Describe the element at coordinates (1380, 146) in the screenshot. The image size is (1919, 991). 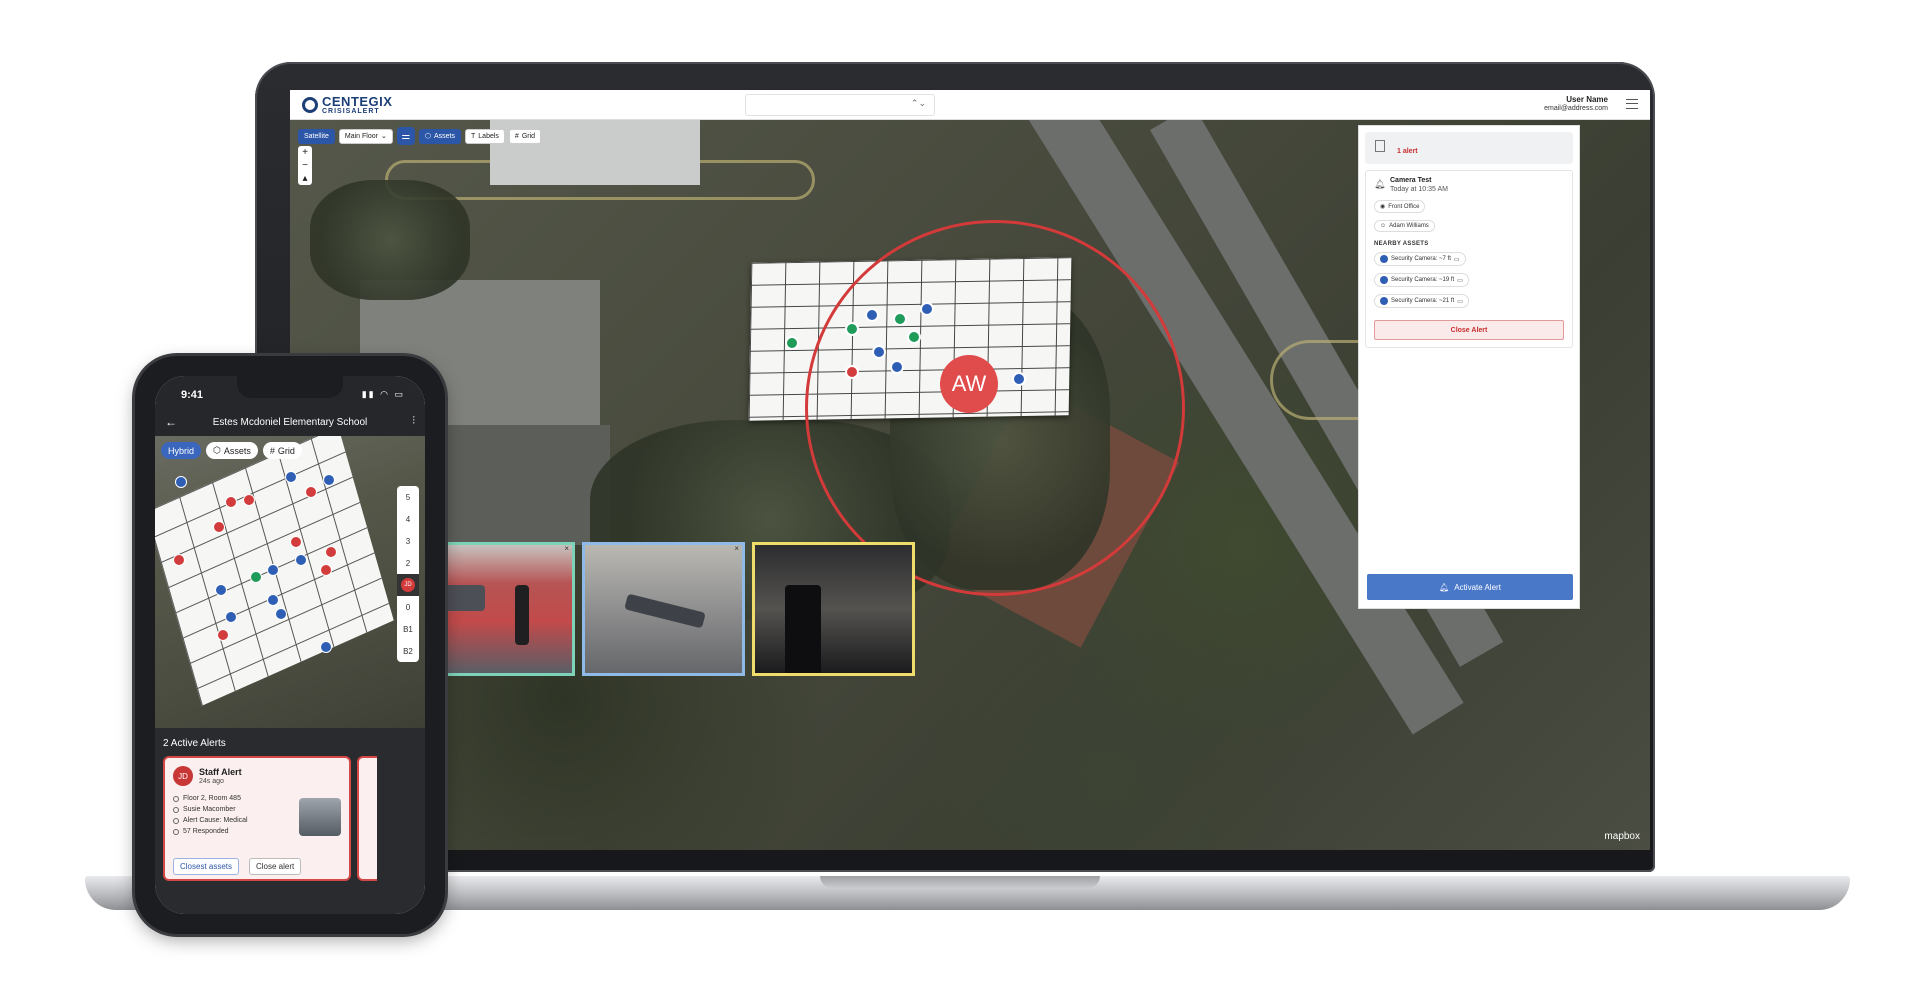
I see `building-icon` at that location.